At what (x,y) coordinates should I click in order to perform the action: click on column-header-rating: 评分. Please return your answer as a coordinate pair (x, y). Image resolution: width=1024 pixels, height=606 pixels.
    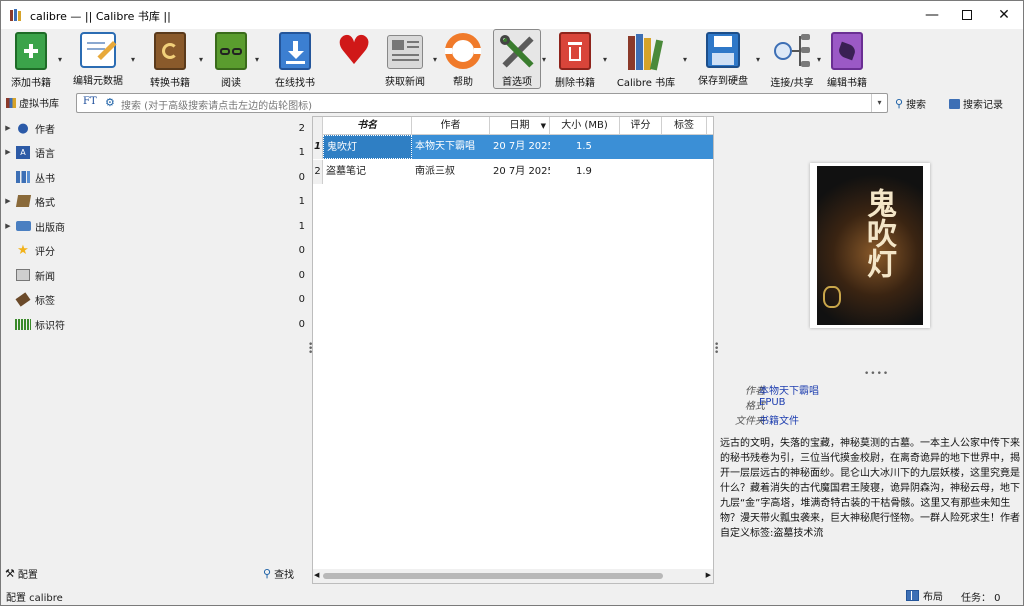
    Looking at the image, I should click on (641, 126).